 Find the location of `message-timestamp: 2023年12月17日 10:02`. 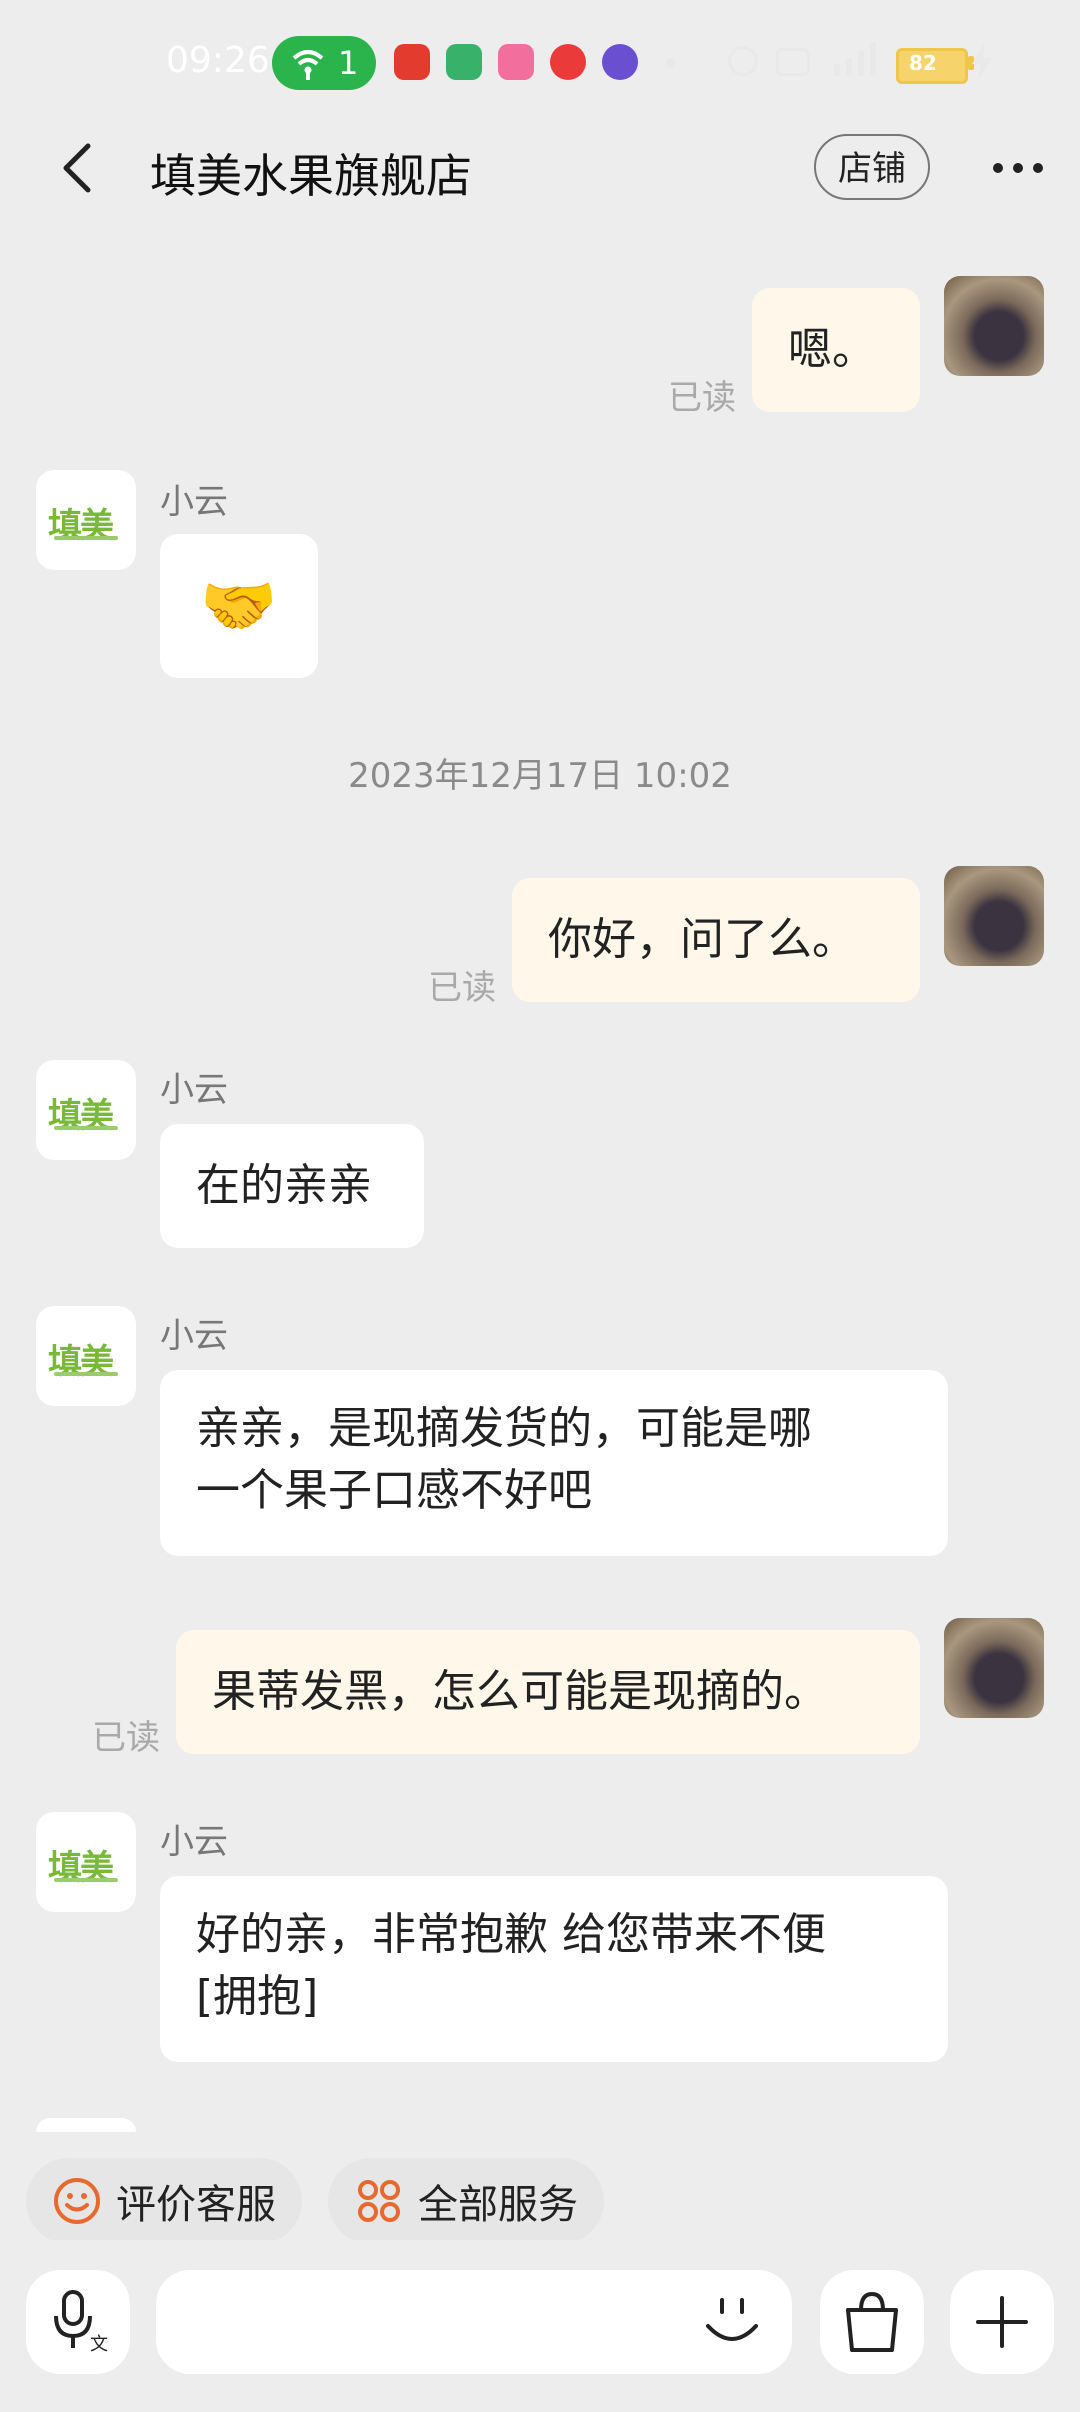

message-timestamp: 2023年12月17日 10:02 is located at coordinates (540, 776).